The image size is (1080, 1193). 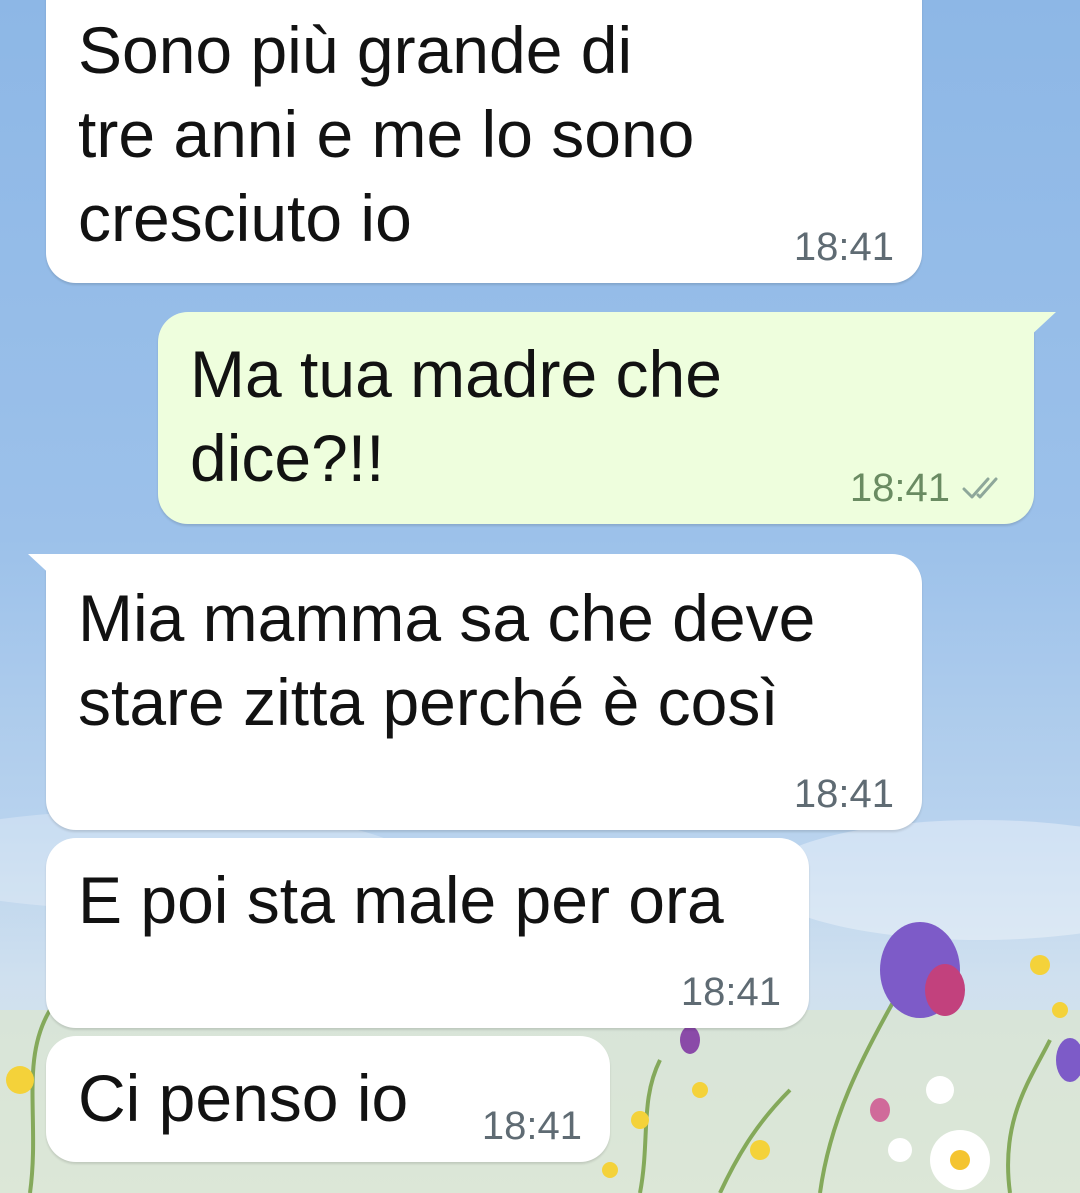 What do you see at coordinates (243, 1098) in the screenshot?
I see `message-text: Ci penso io` at bounding box center [243, 1098].